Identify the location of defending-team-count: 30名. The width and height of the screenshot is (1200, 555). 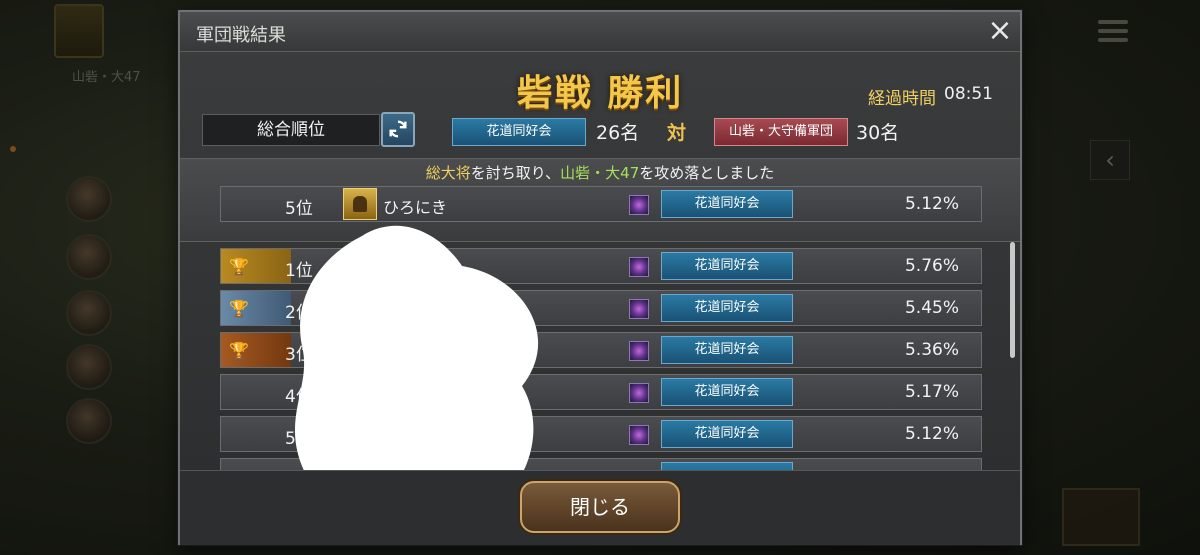
(878, 133).